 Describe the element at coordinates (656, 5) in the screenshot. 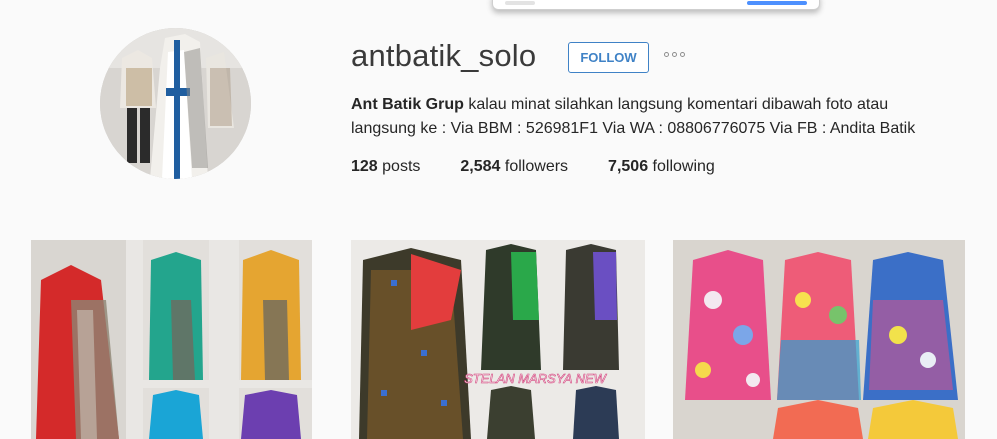

I see `browser-popup` at that location.